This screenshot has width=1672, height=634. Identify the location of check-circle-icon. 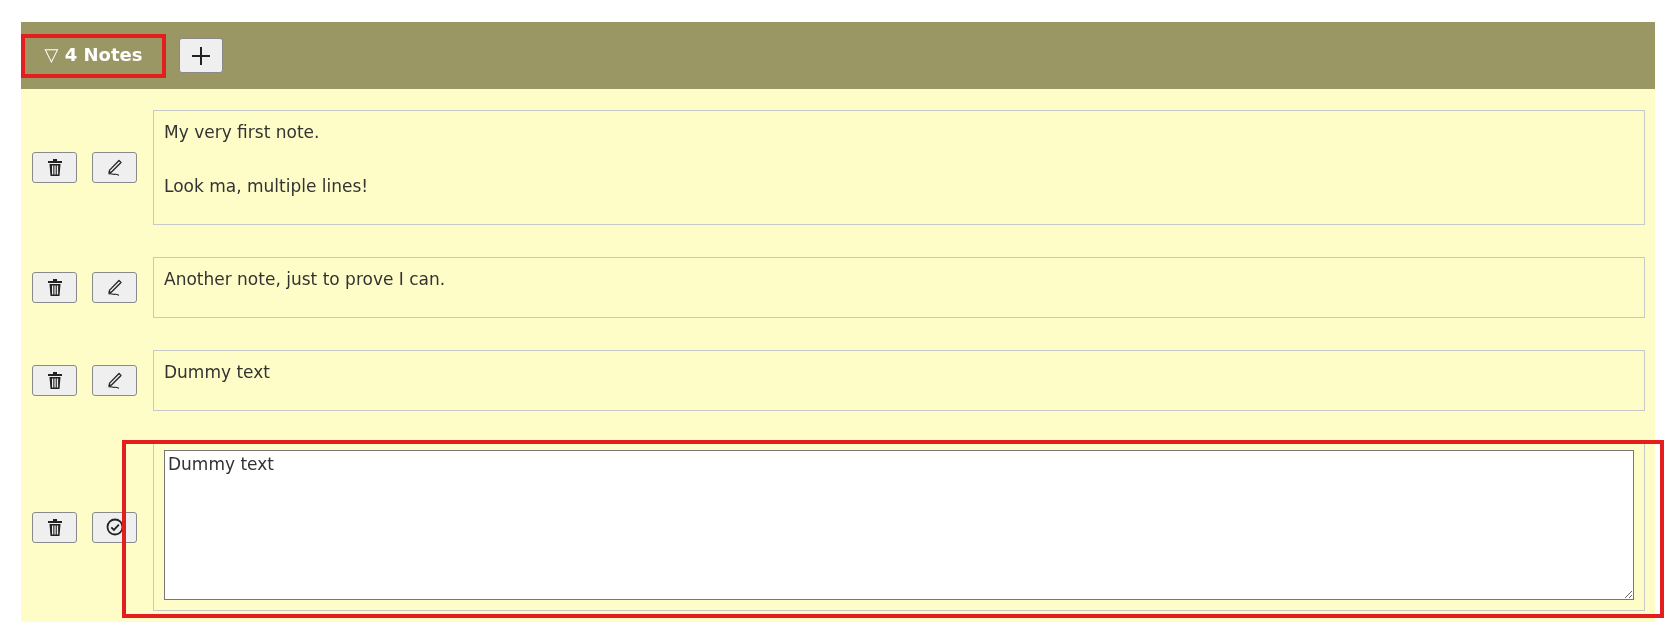
(114, 527).